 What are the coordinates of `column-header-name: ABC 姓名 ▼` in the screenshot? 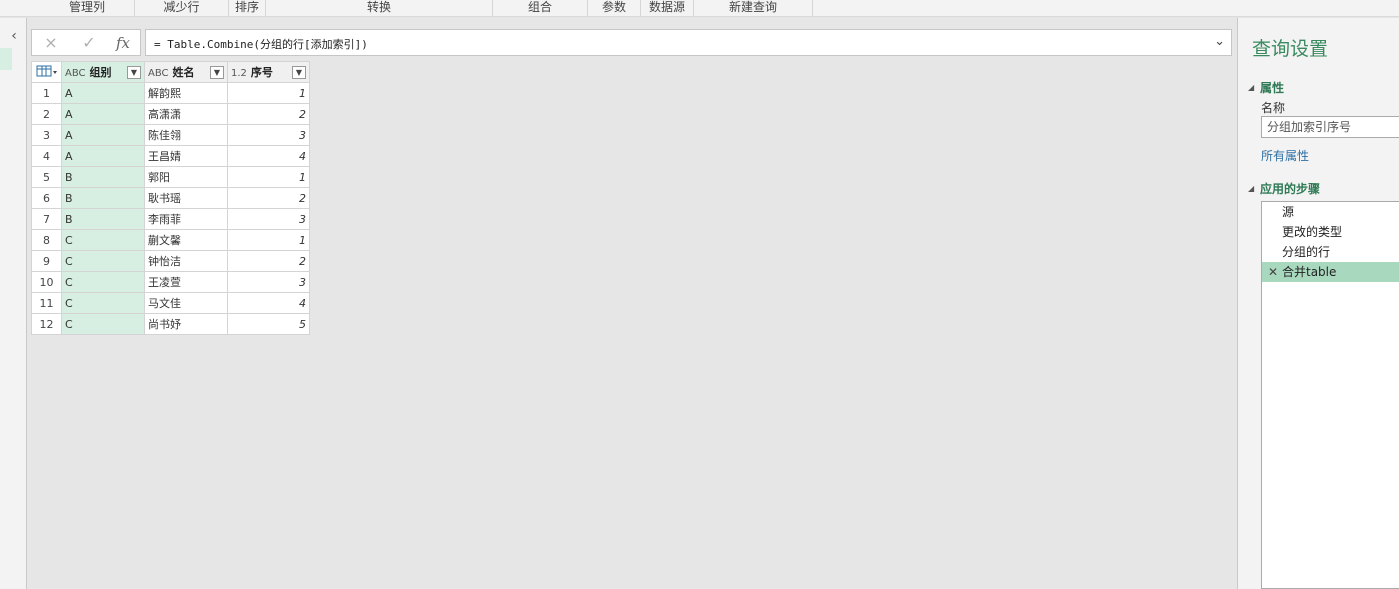 It's located at (186, 72).